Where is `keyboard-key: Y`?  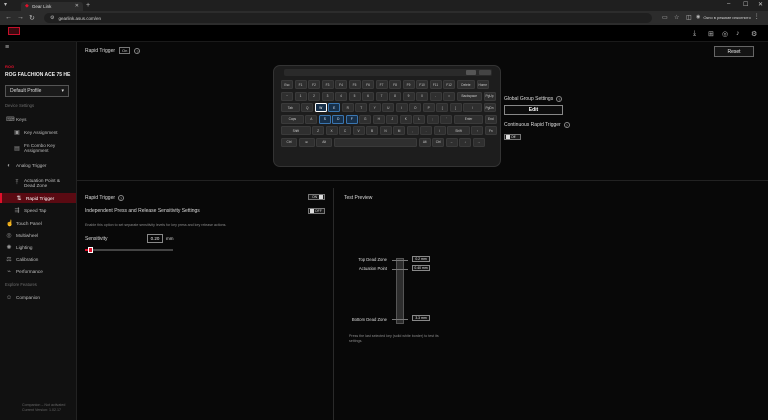 keyboard-key: Y is located at coordinates (374, 107).